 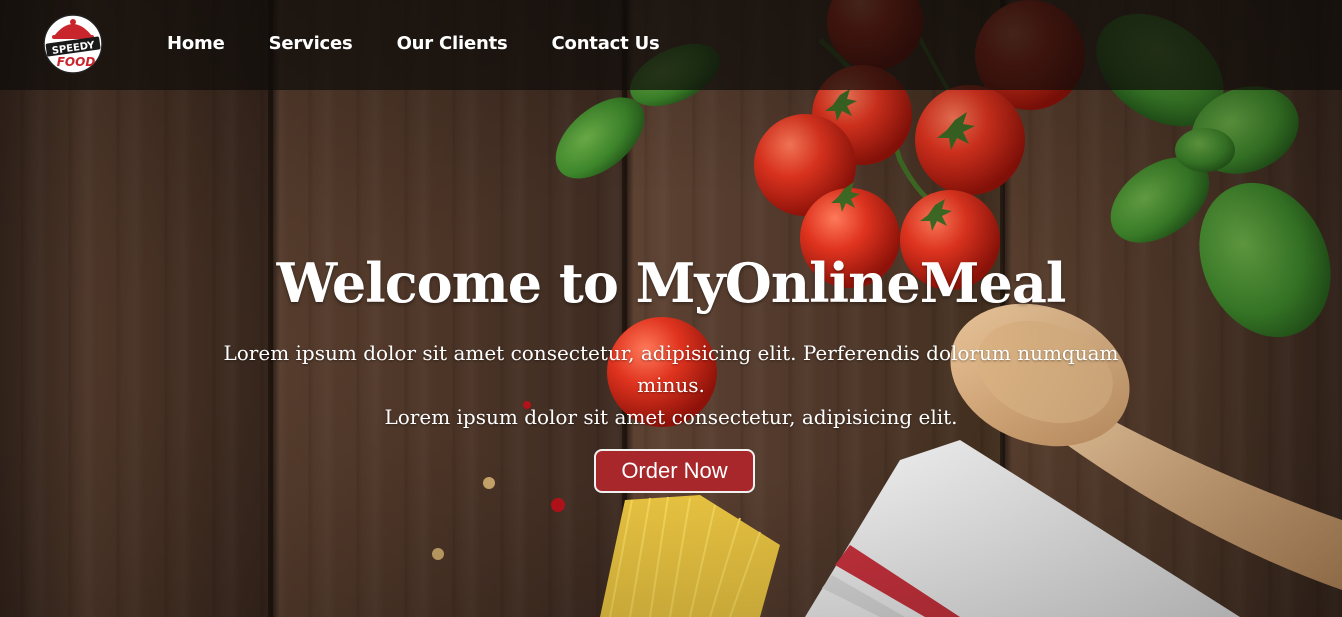 I want to click on nav-home: Home, so click(x=196, y=44).